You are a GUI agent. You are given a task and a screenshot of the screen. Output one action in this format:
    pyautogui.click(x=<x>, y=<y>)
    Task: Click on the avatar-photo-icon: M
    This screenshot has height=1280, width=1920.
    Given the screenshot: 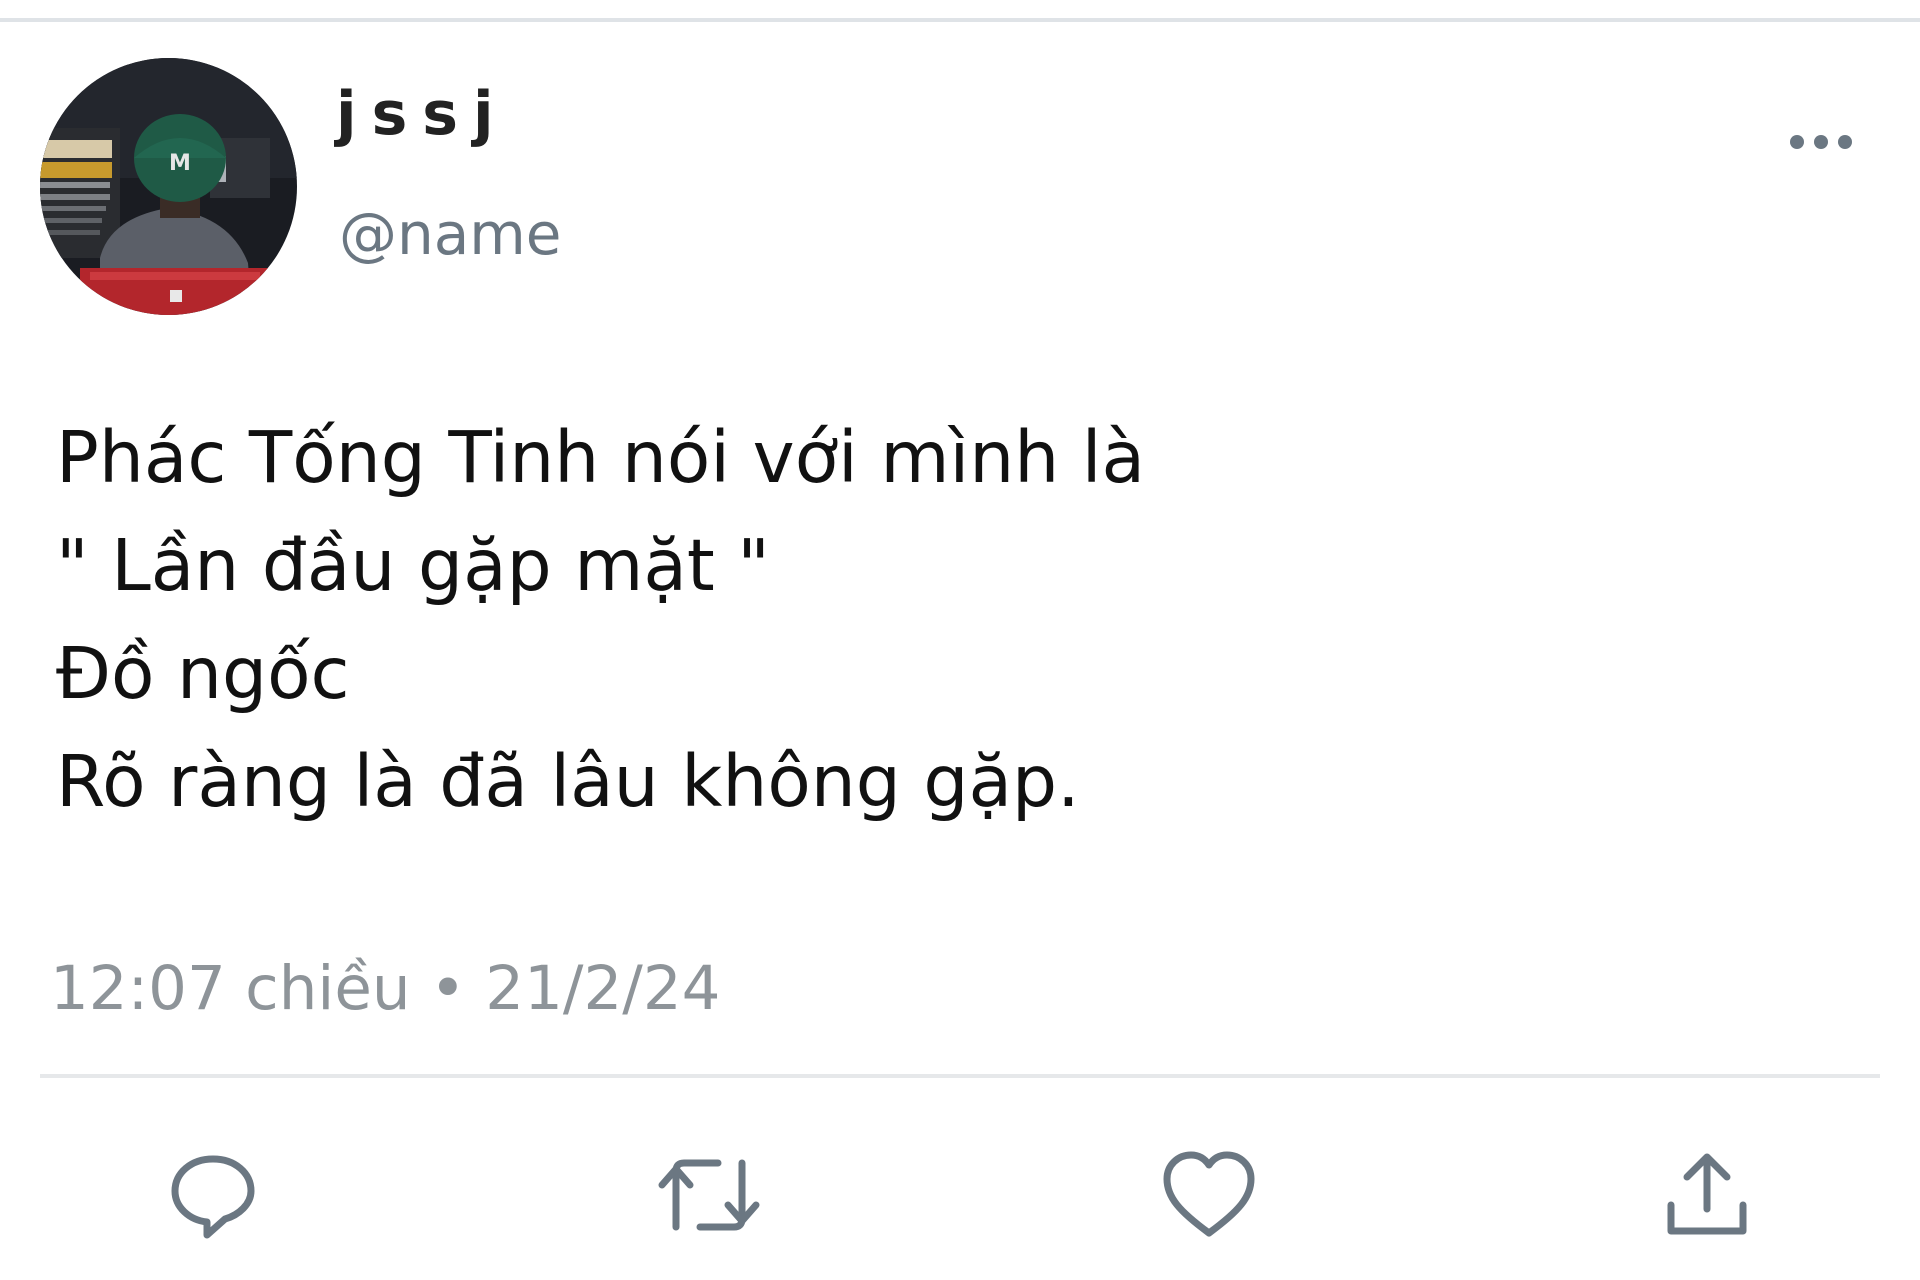 What is the action you would take?
    pyautogui.click(x=168, y=186)
    